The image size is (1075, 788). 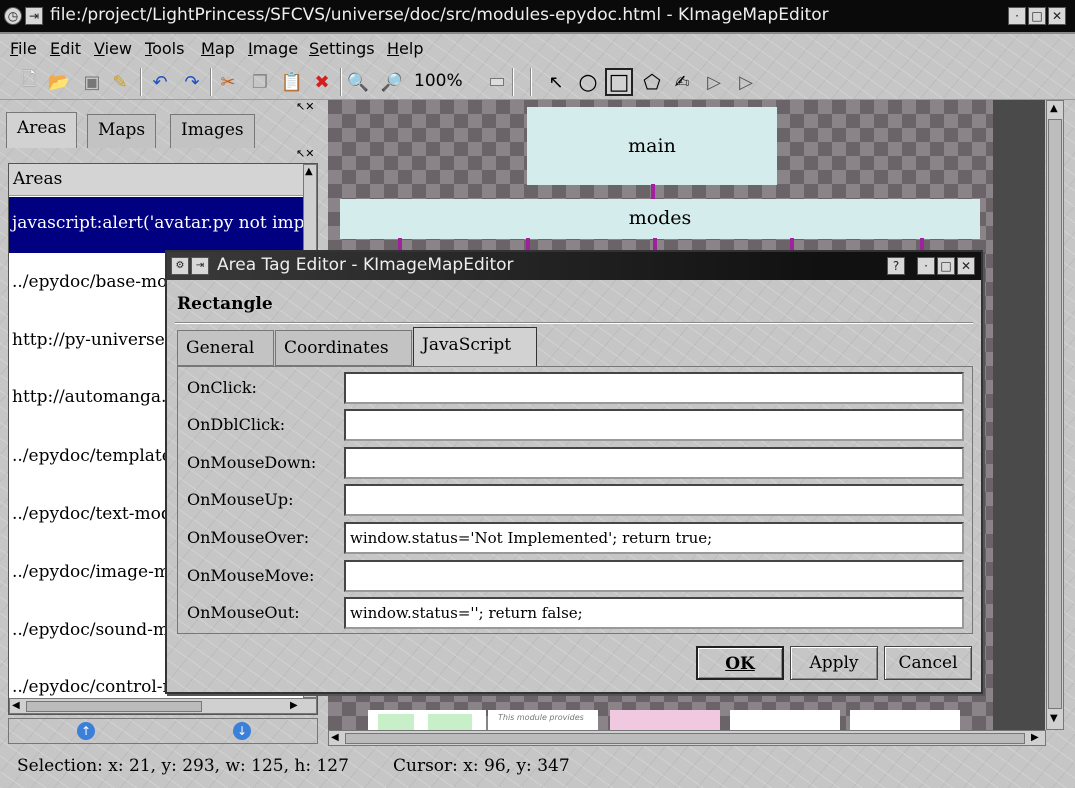 I want to click on scroll-down-icon: ▼, so click(x=1054, y=718).